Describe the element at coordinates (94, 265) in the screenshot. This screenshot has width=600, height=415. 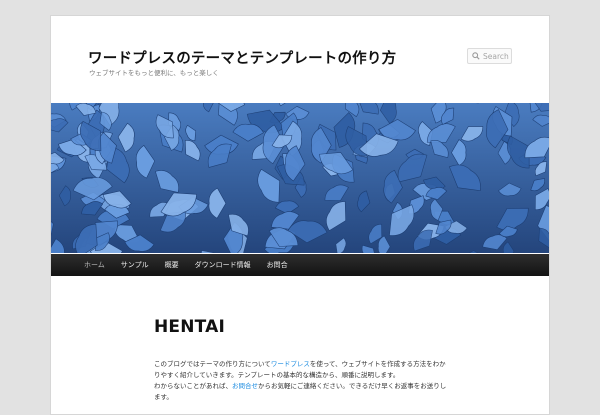
I see `nav-item-home: ホーム` at that location.